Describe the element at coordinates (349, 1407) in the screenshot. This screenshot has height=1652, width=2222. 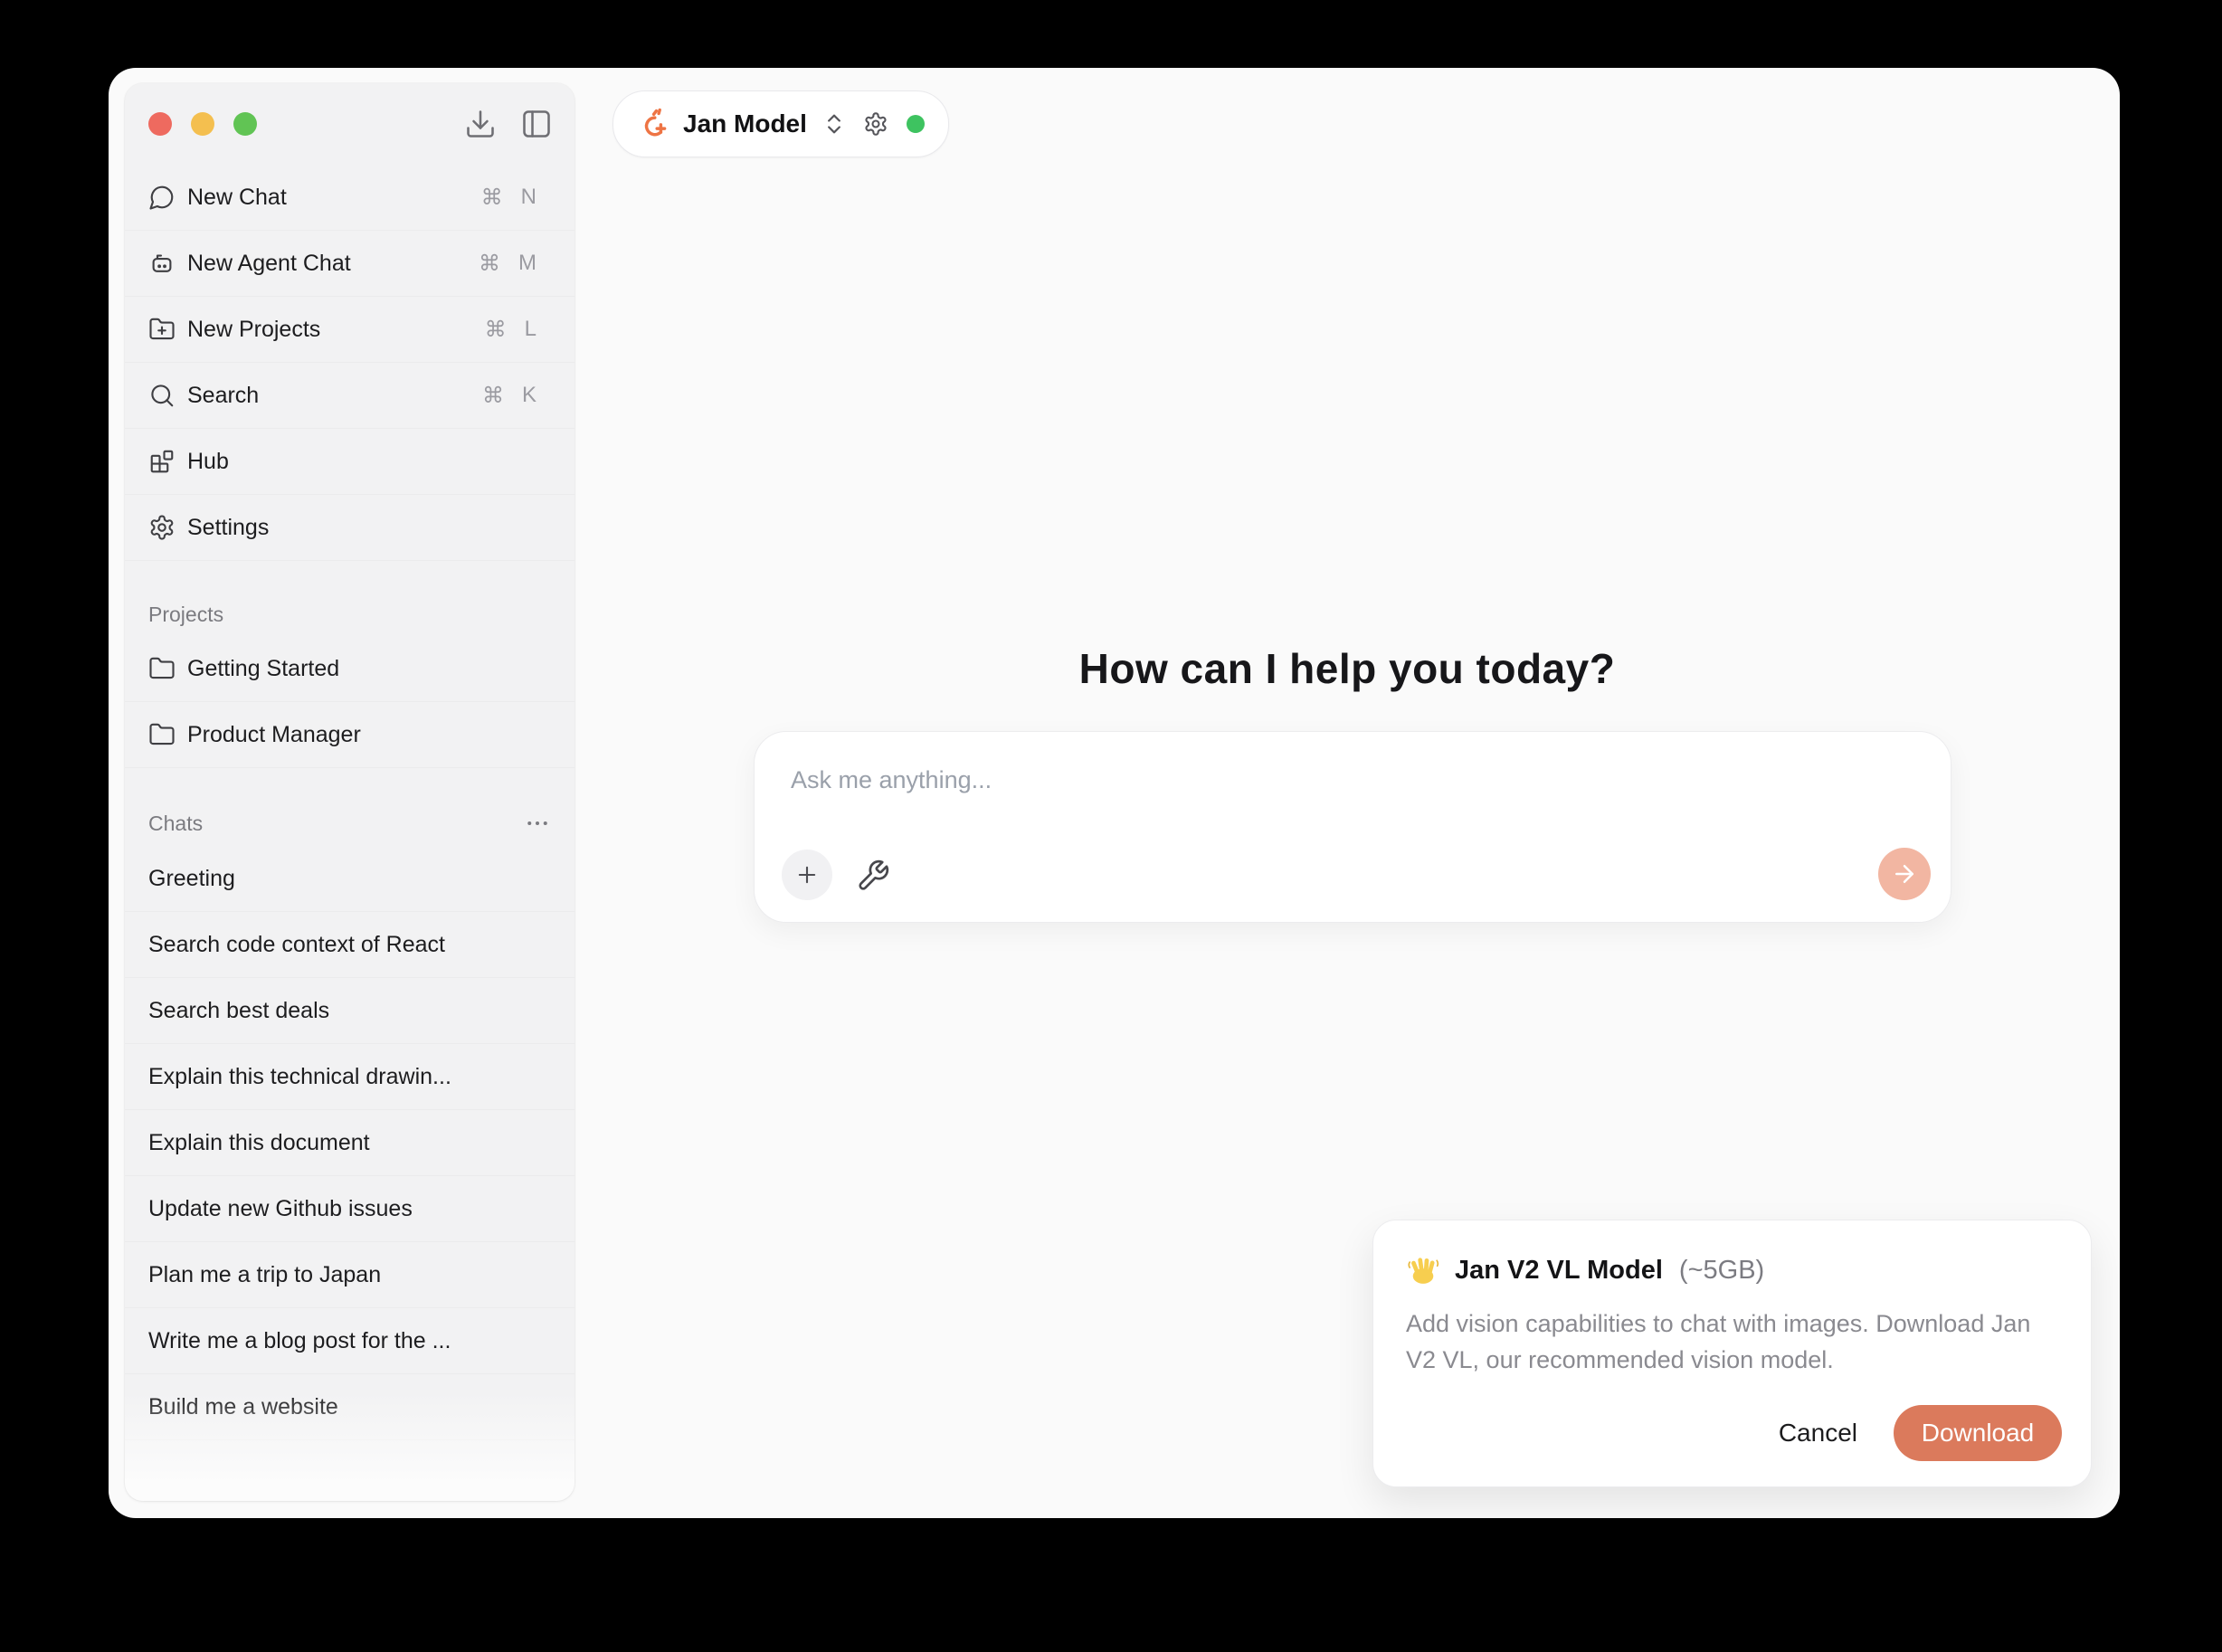
I see `chat-item: Build me a website` at that location.